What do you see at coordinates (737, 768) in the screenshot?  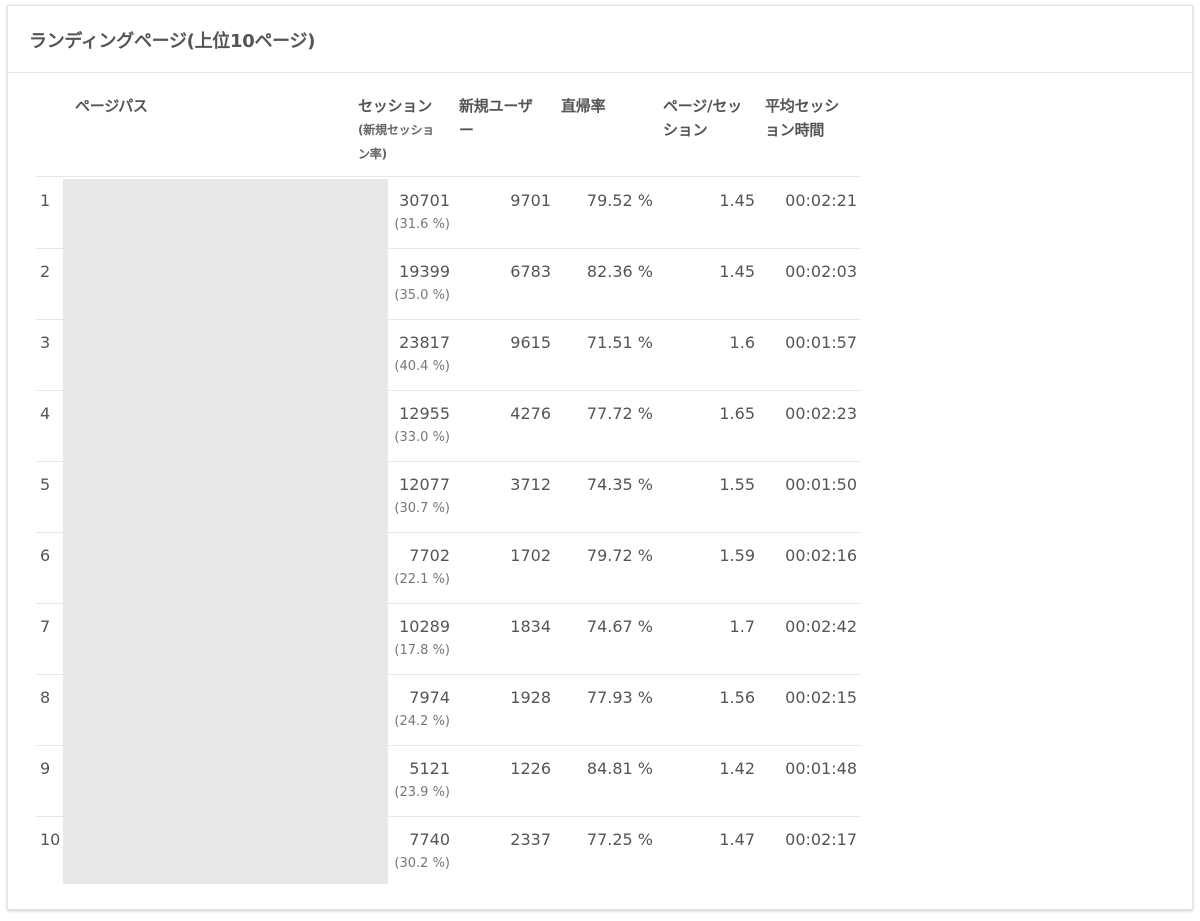 I see `row-pages-per-session: 1.42` at bounding box center [737, 768].